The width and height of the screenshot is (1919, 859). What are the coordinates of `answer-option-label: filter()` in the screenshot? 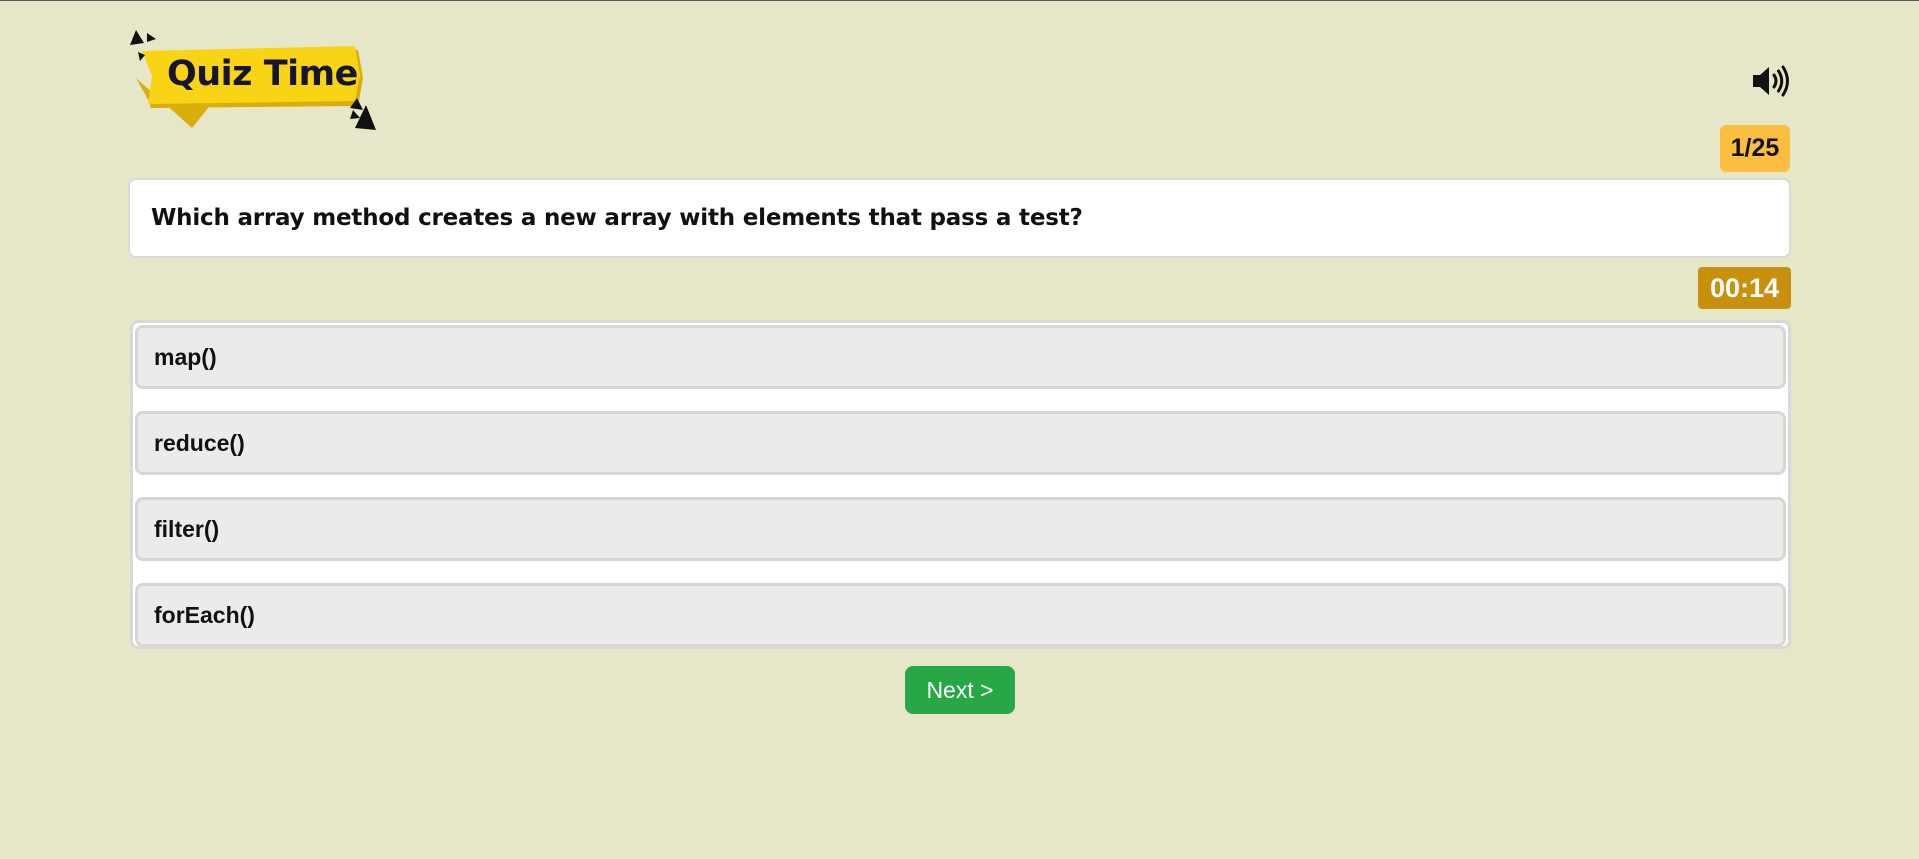 It's located at (187, 528).